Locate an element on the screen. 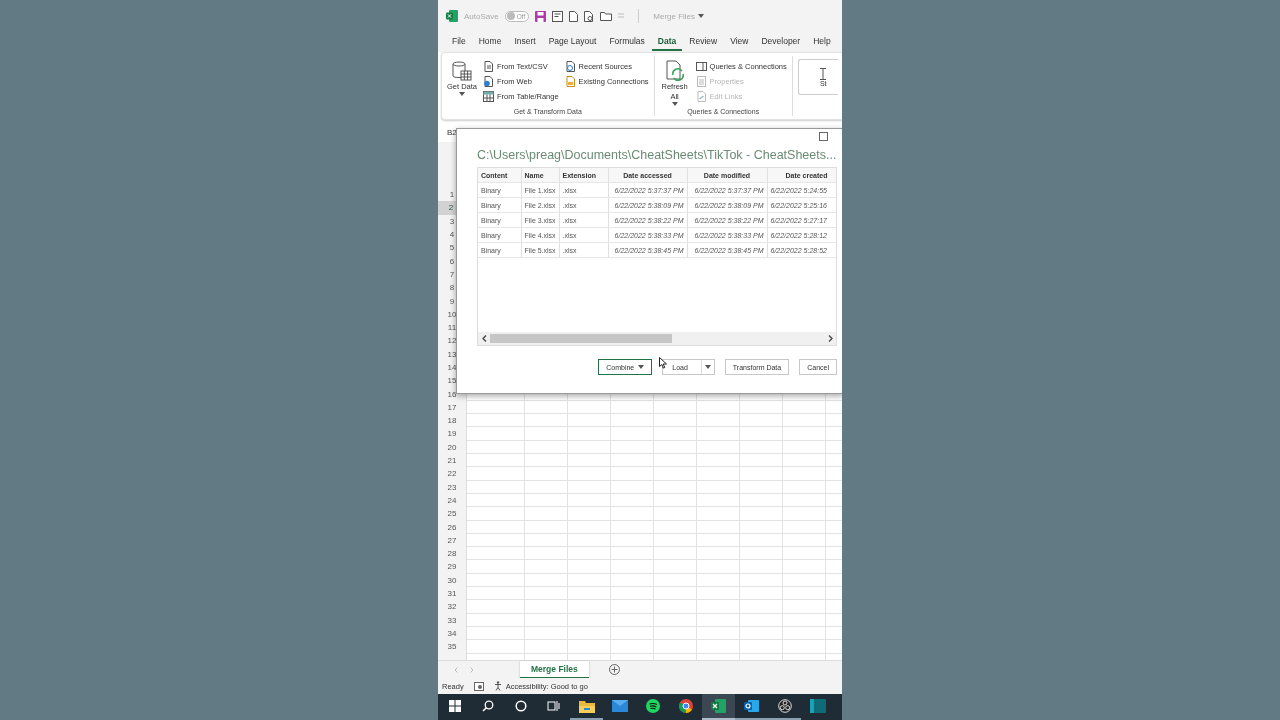 This screenshot has height=720, width=1280. app-icon is located at coordinates (817, 706).